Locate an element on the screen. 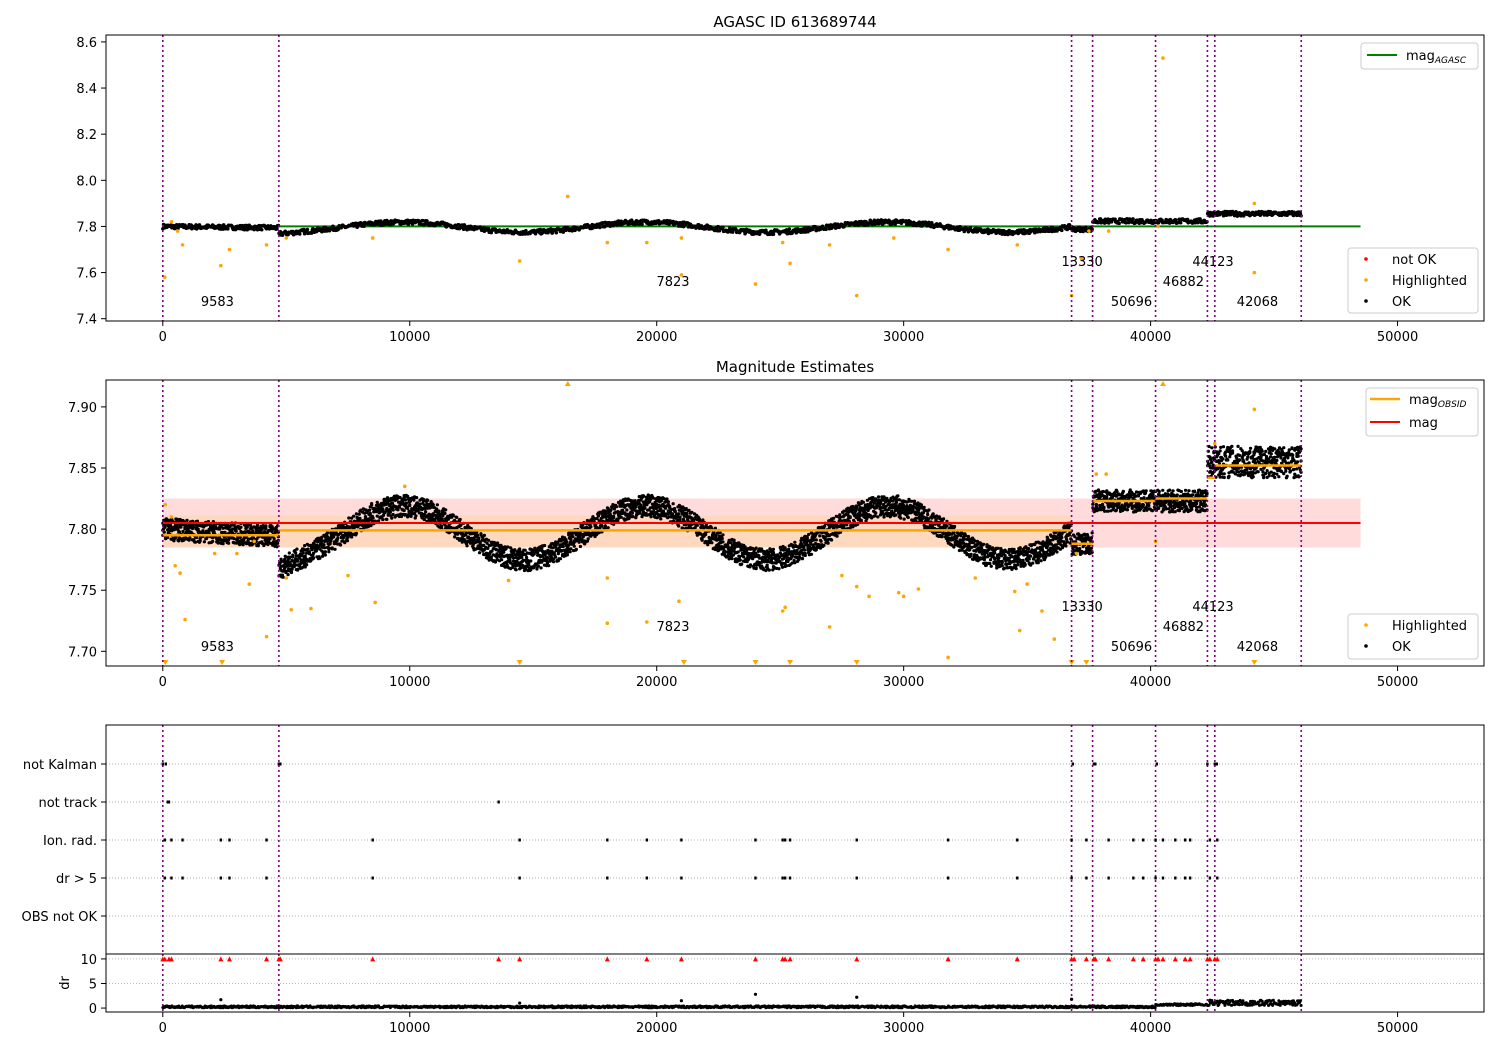 The height and width of the screenshot is (1050, 1500). flag-row-label: dr > 5 is located at coordinates (76, 879).